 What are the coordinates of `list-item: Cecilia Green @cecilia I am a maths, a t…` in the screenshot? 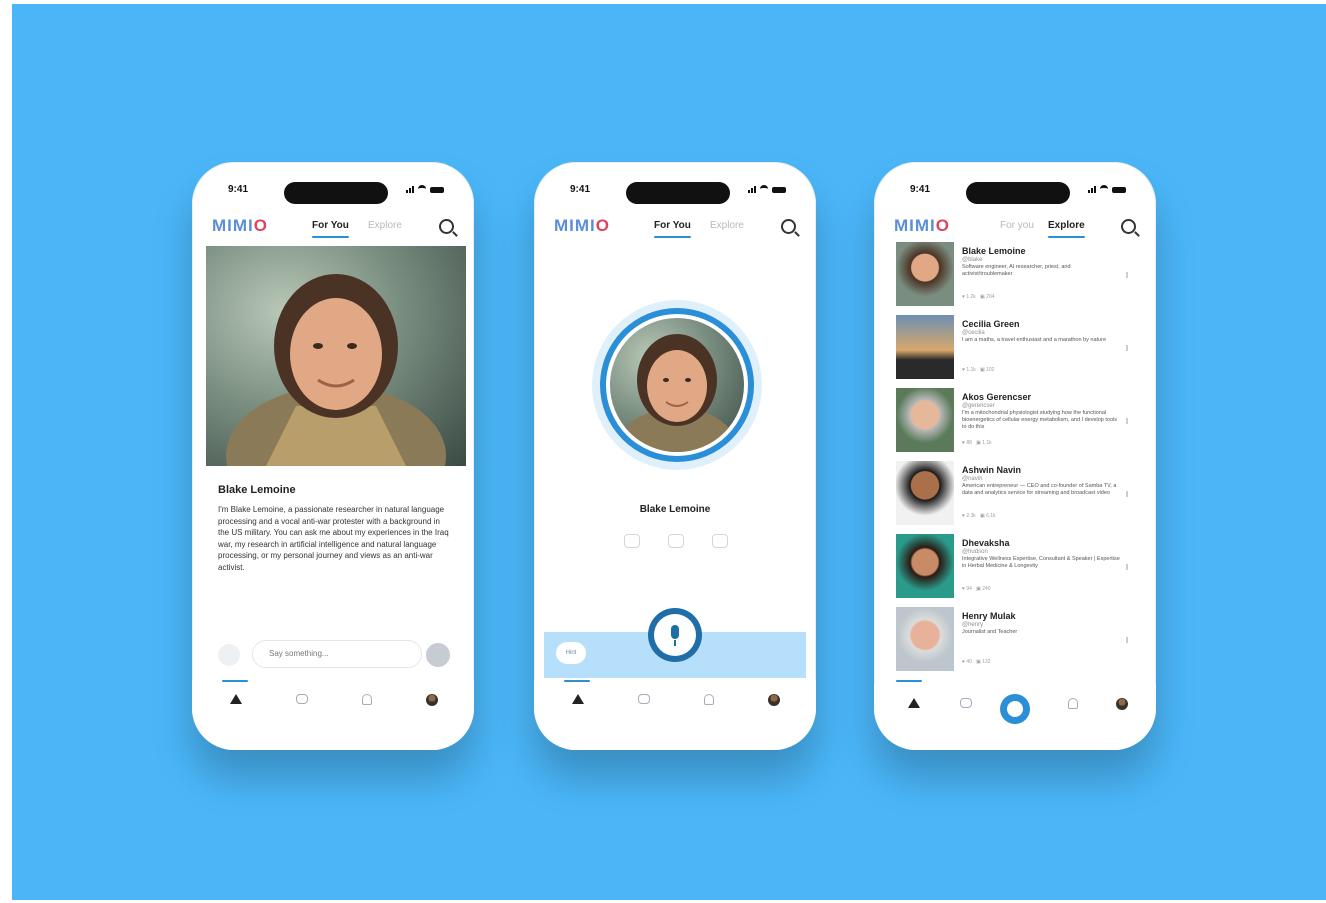 It's located at (1014, 349).